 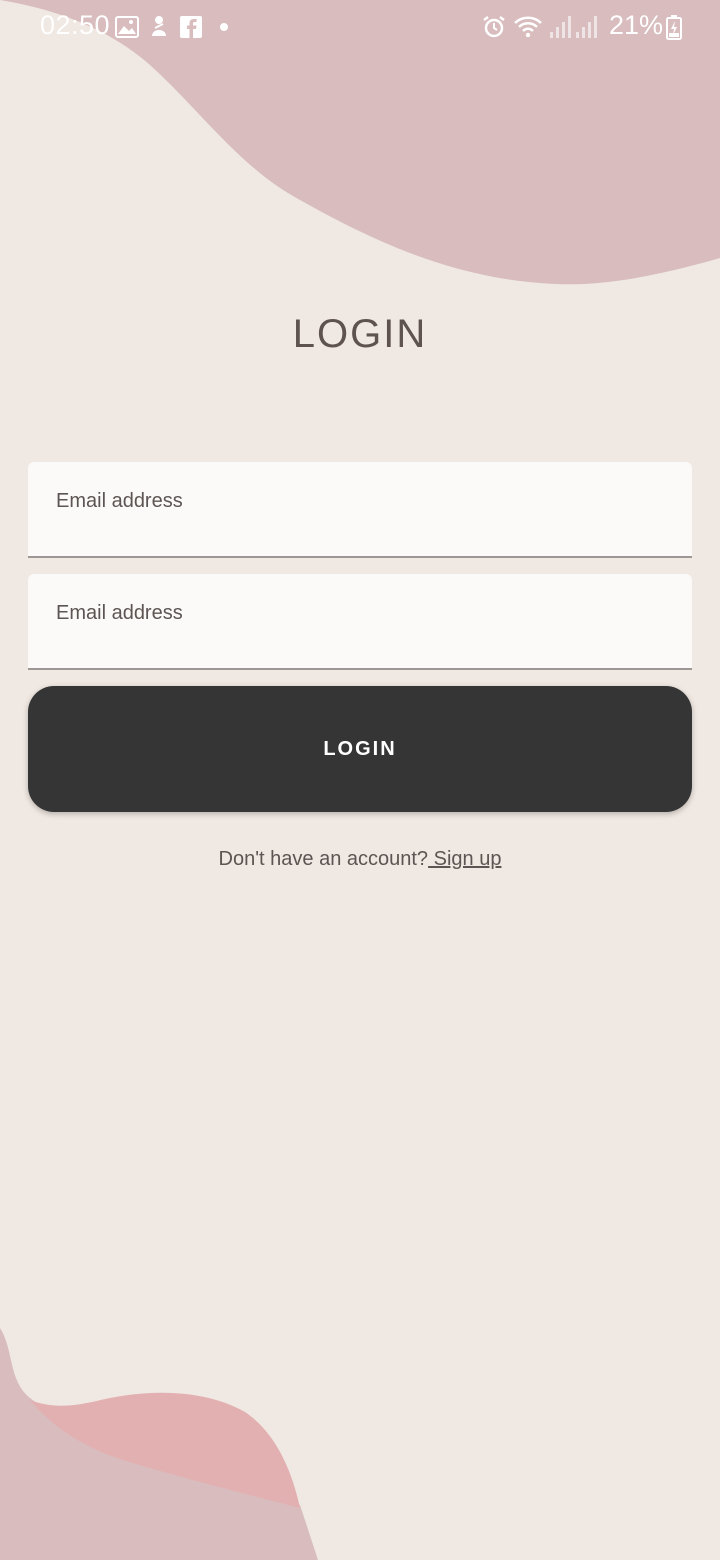 I want to click on dot-icon, so click(x=224, y=27).